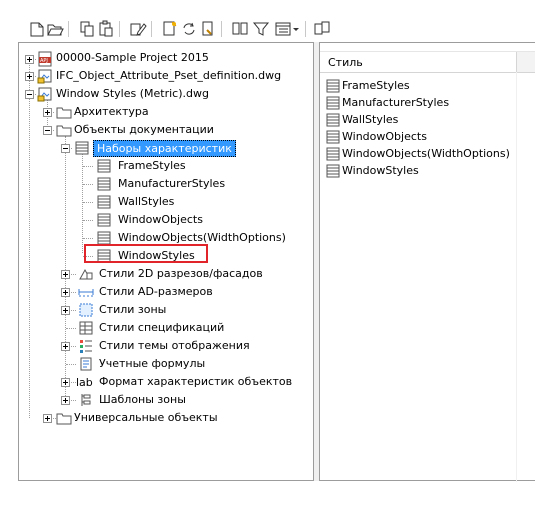 This screenshot has height=507, width=535. What do you see at coordinates (208, 29) in the screenshot?
I see `properties-icon` at bounding box center [208, 29].